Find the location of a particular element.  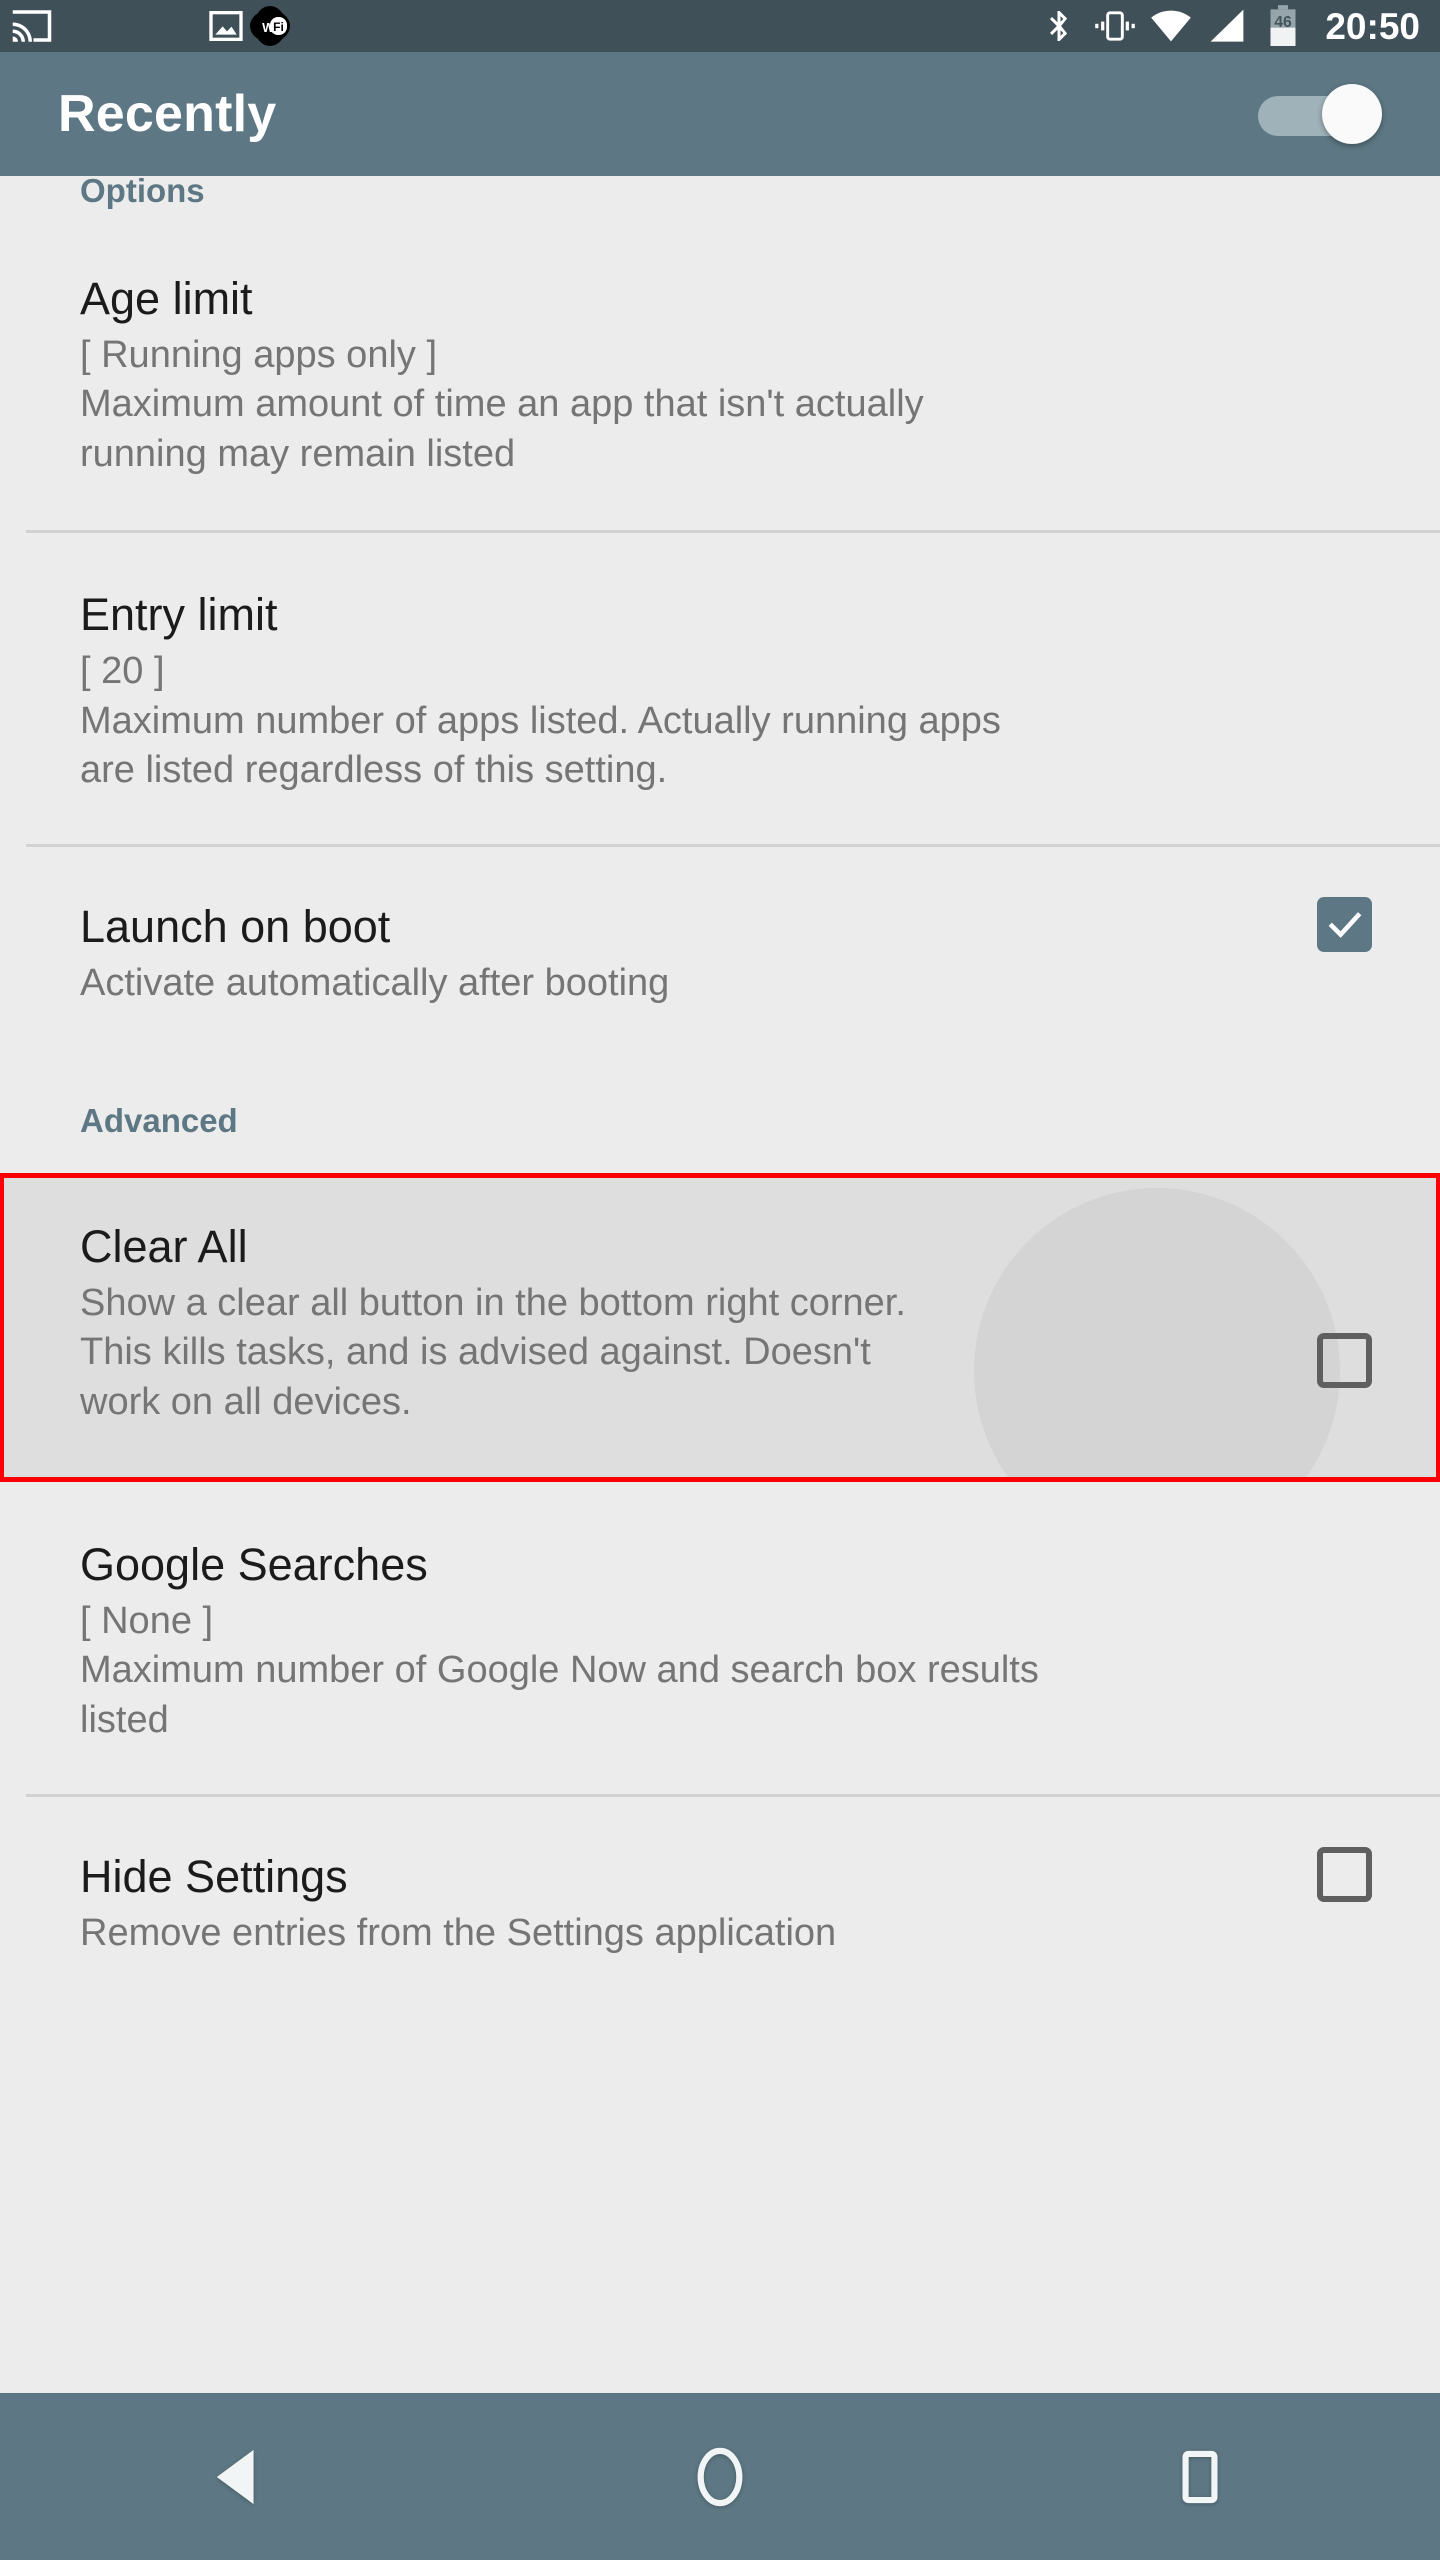

cellular-signal-icon is located at coordinates (1227, 26).